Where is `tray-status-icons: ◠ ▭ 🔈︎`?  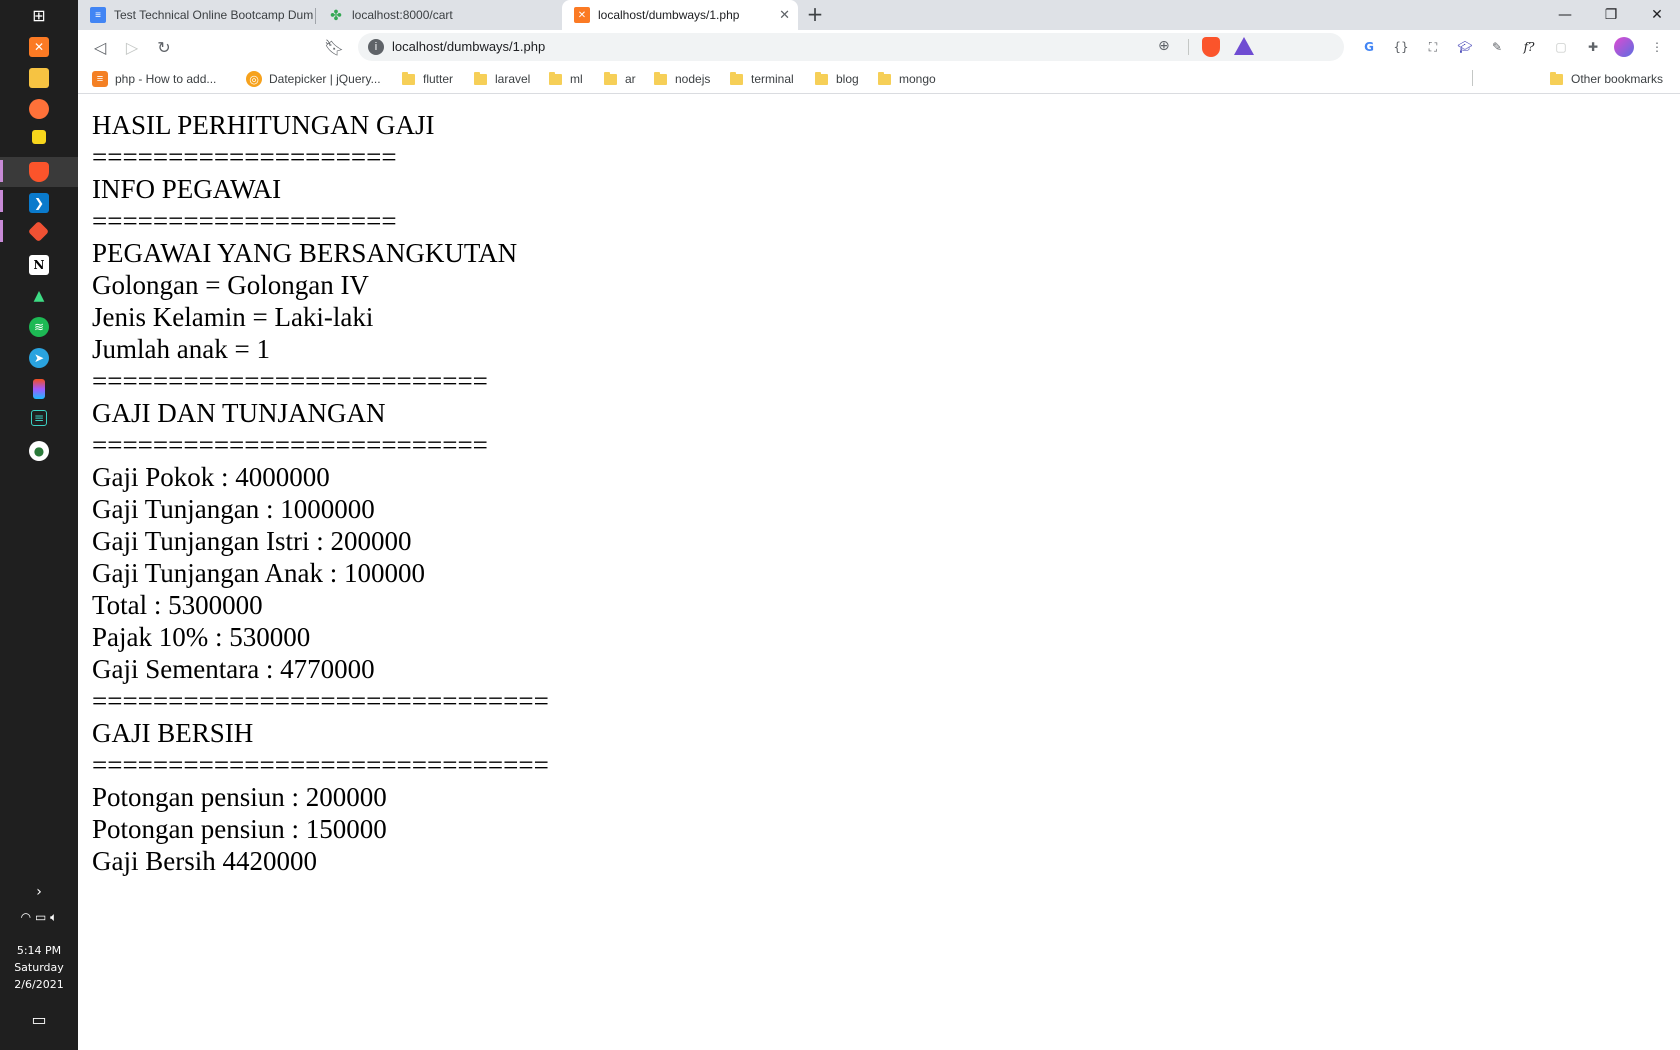 tray-status-icons: ◠ ▭ 🔈︎ is located at coordinates (39, 917).